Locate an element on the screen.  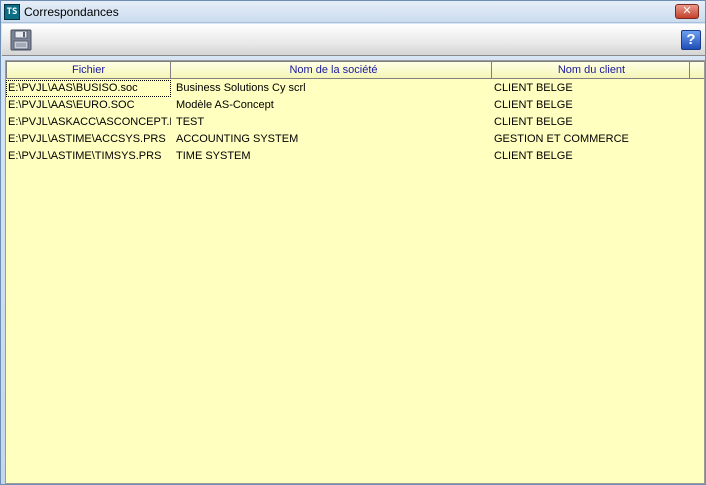
column-header-nom-client: Nom du client is located at coordinates (591, 70).